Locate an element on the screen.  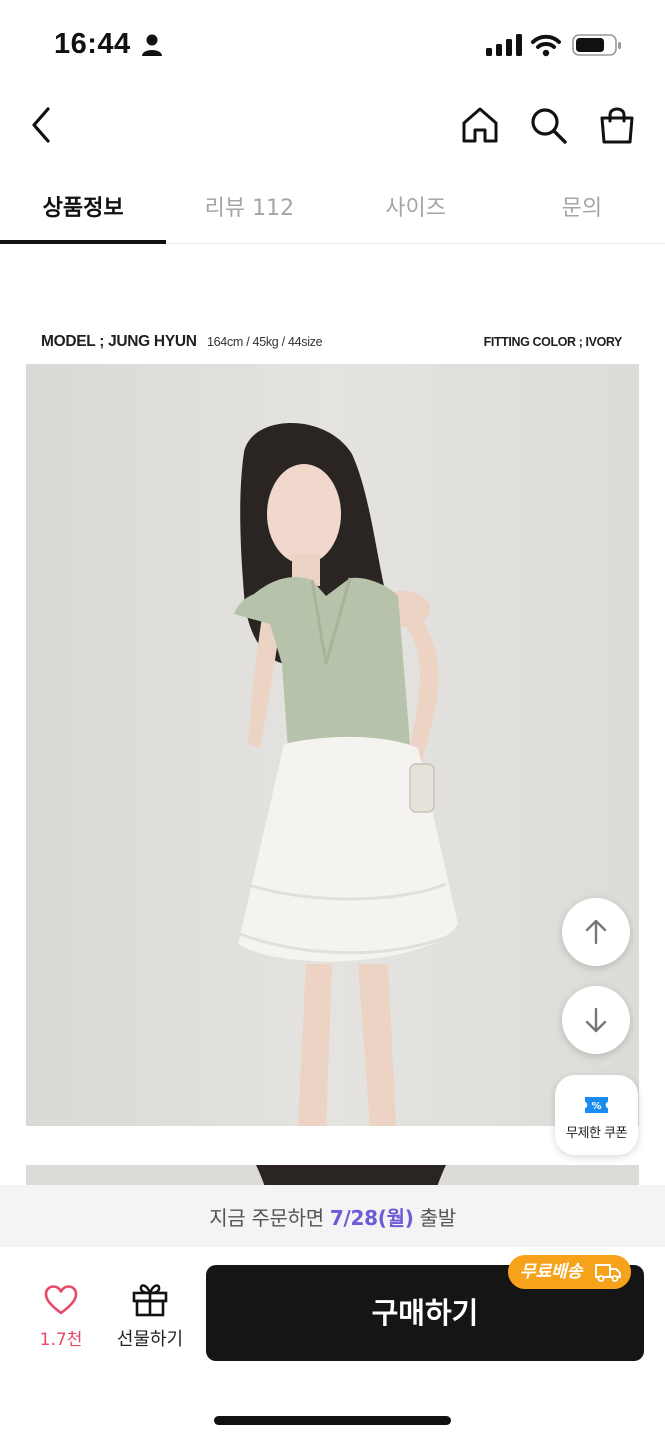
search-icon is located at coordinates (549, 126).